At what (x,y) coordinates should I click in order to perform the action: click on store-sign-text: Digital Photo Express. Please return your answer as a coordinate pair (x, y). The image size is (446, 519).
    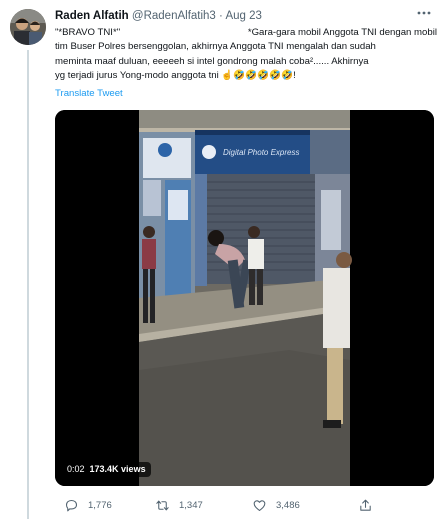
    Looking at the image, I should click on (261, 152).